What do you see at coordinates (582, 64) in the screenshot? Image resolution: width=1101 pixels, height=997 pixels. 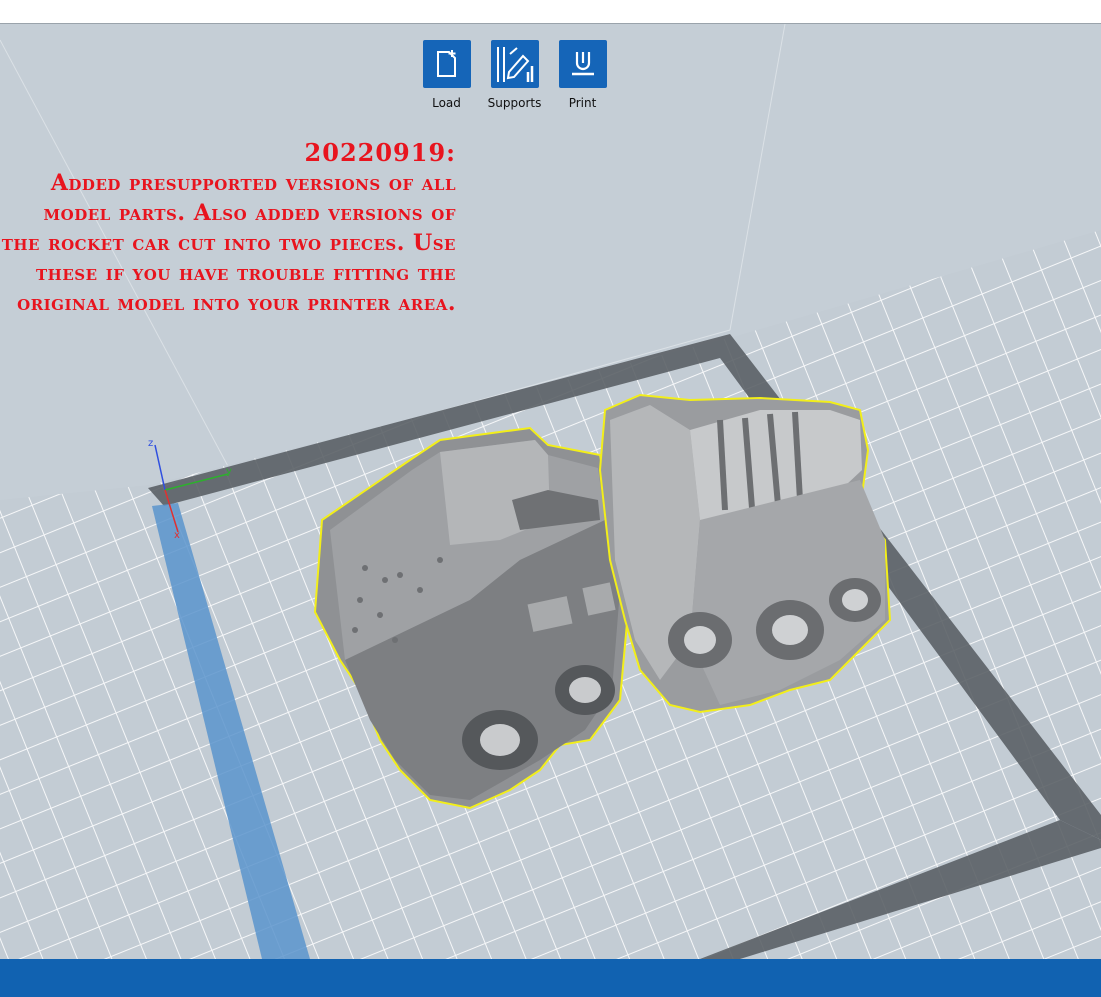 I see `print-icon` at bounding box center [582, 64].